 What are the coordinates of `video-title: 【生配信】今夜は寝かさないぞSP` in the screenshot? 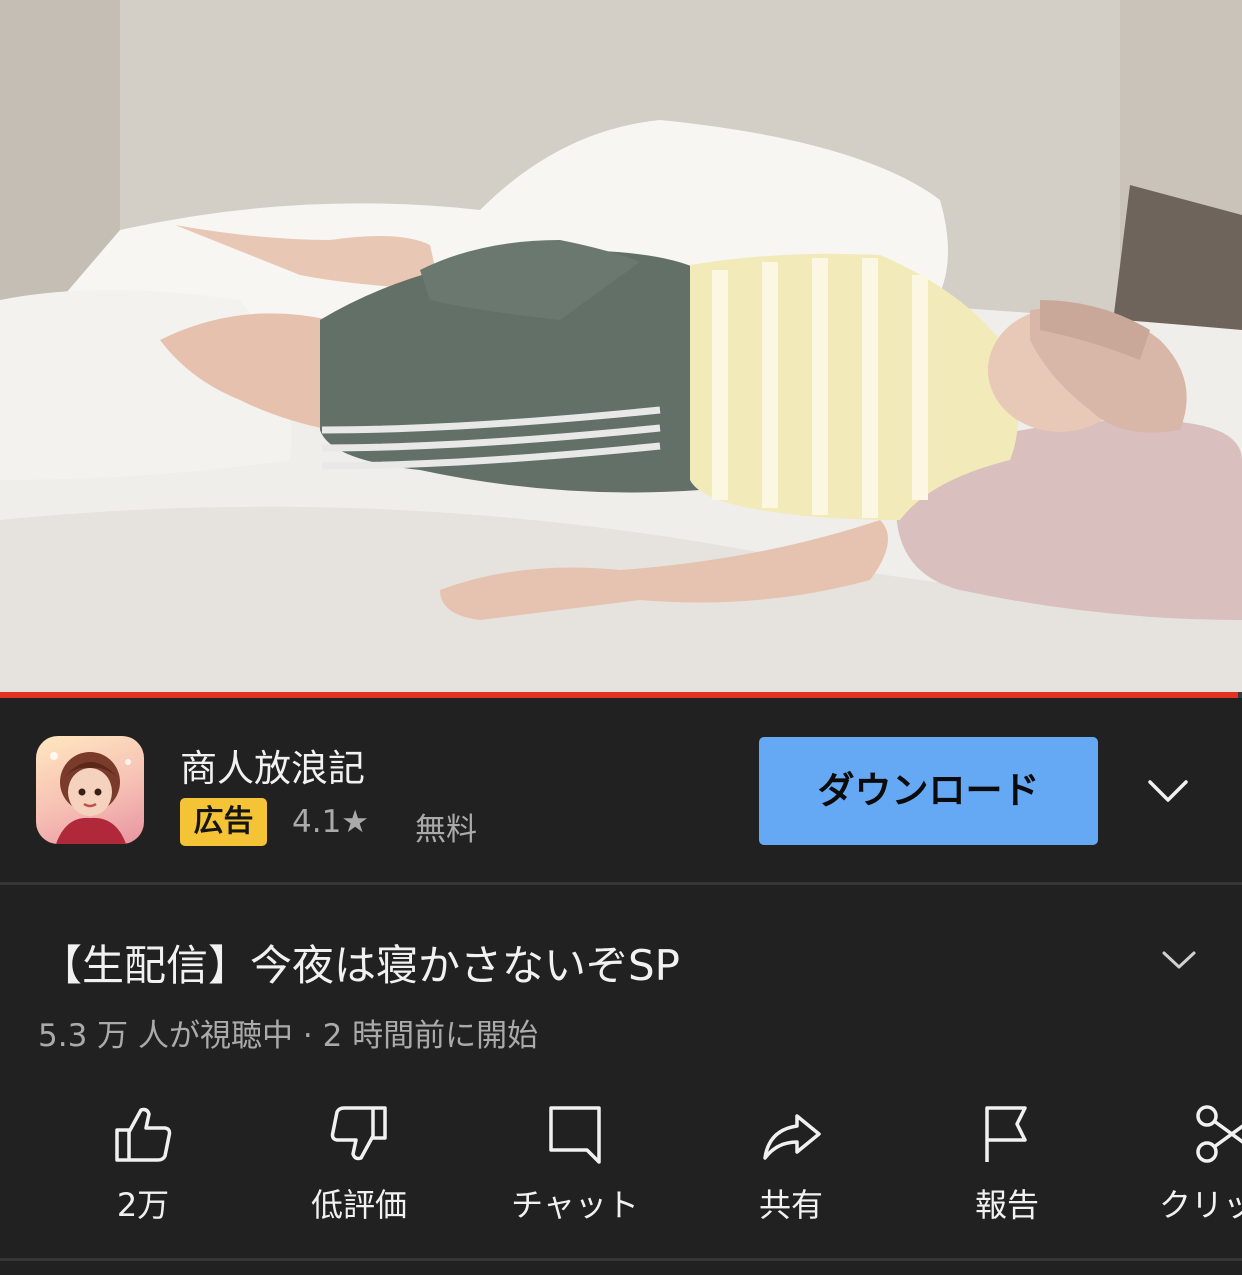 It's located at (360, 962).